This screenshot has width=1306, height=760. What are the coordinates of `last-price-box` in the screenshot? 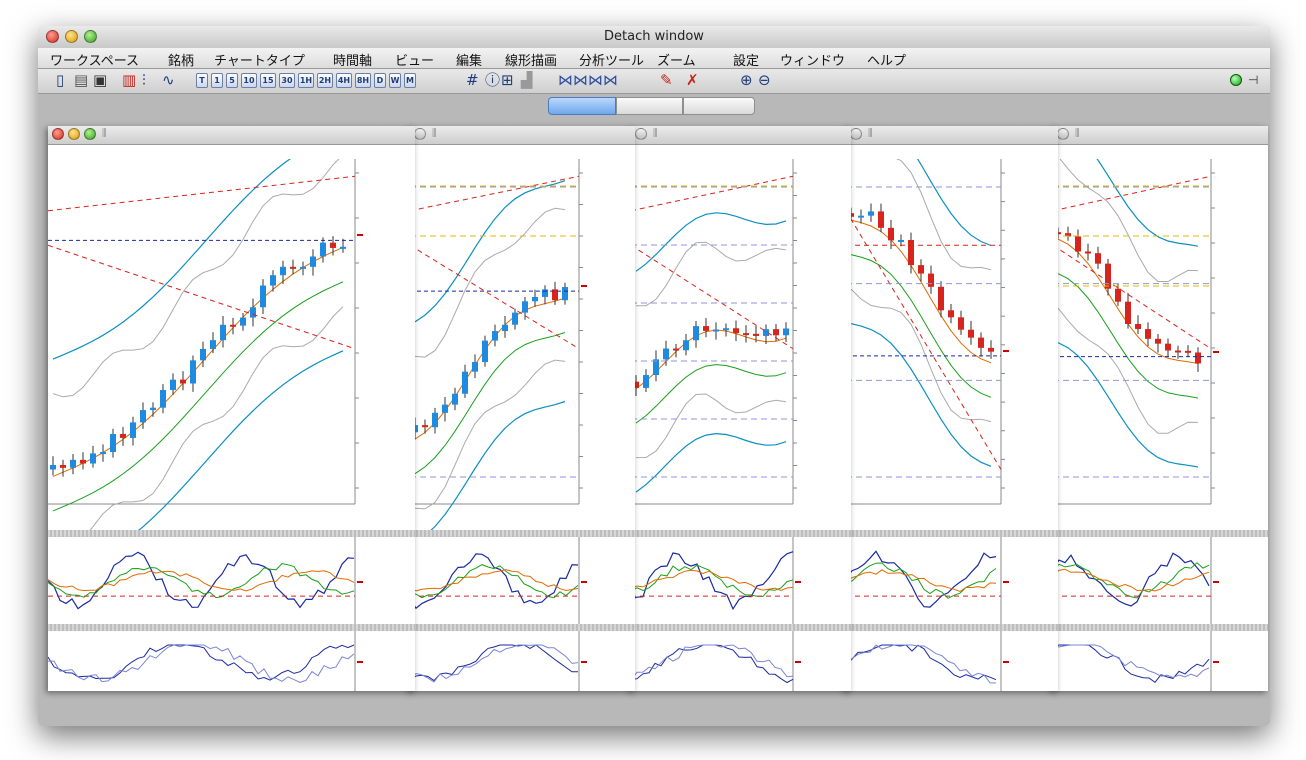 It's located at (1216, 351).